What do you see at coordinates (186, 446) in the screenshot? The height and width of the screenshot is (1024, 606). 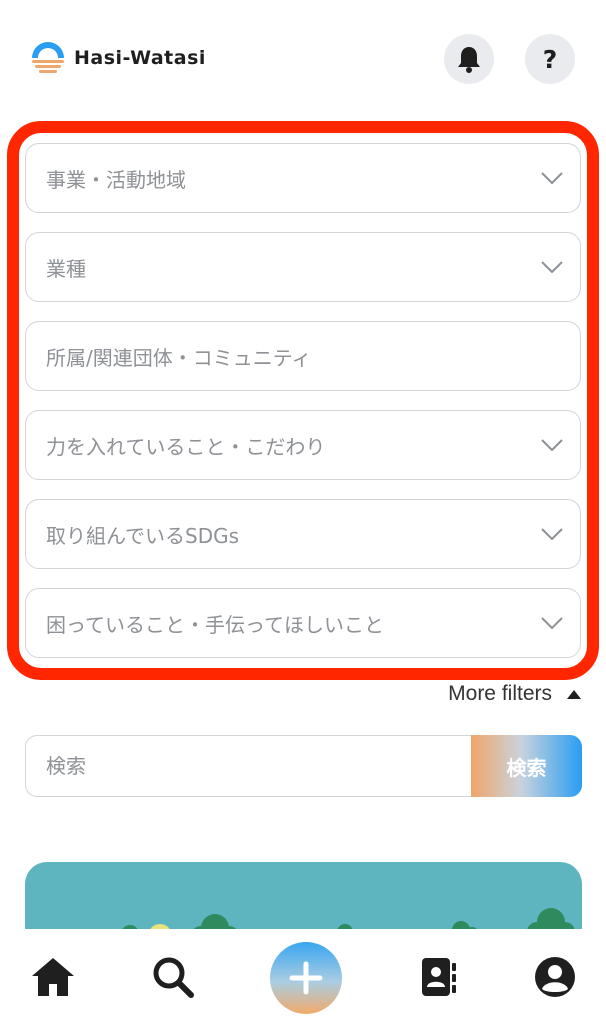 I see `filter-focus-label: 力を入れていること・こだわり` at bounding box center [186, 446].